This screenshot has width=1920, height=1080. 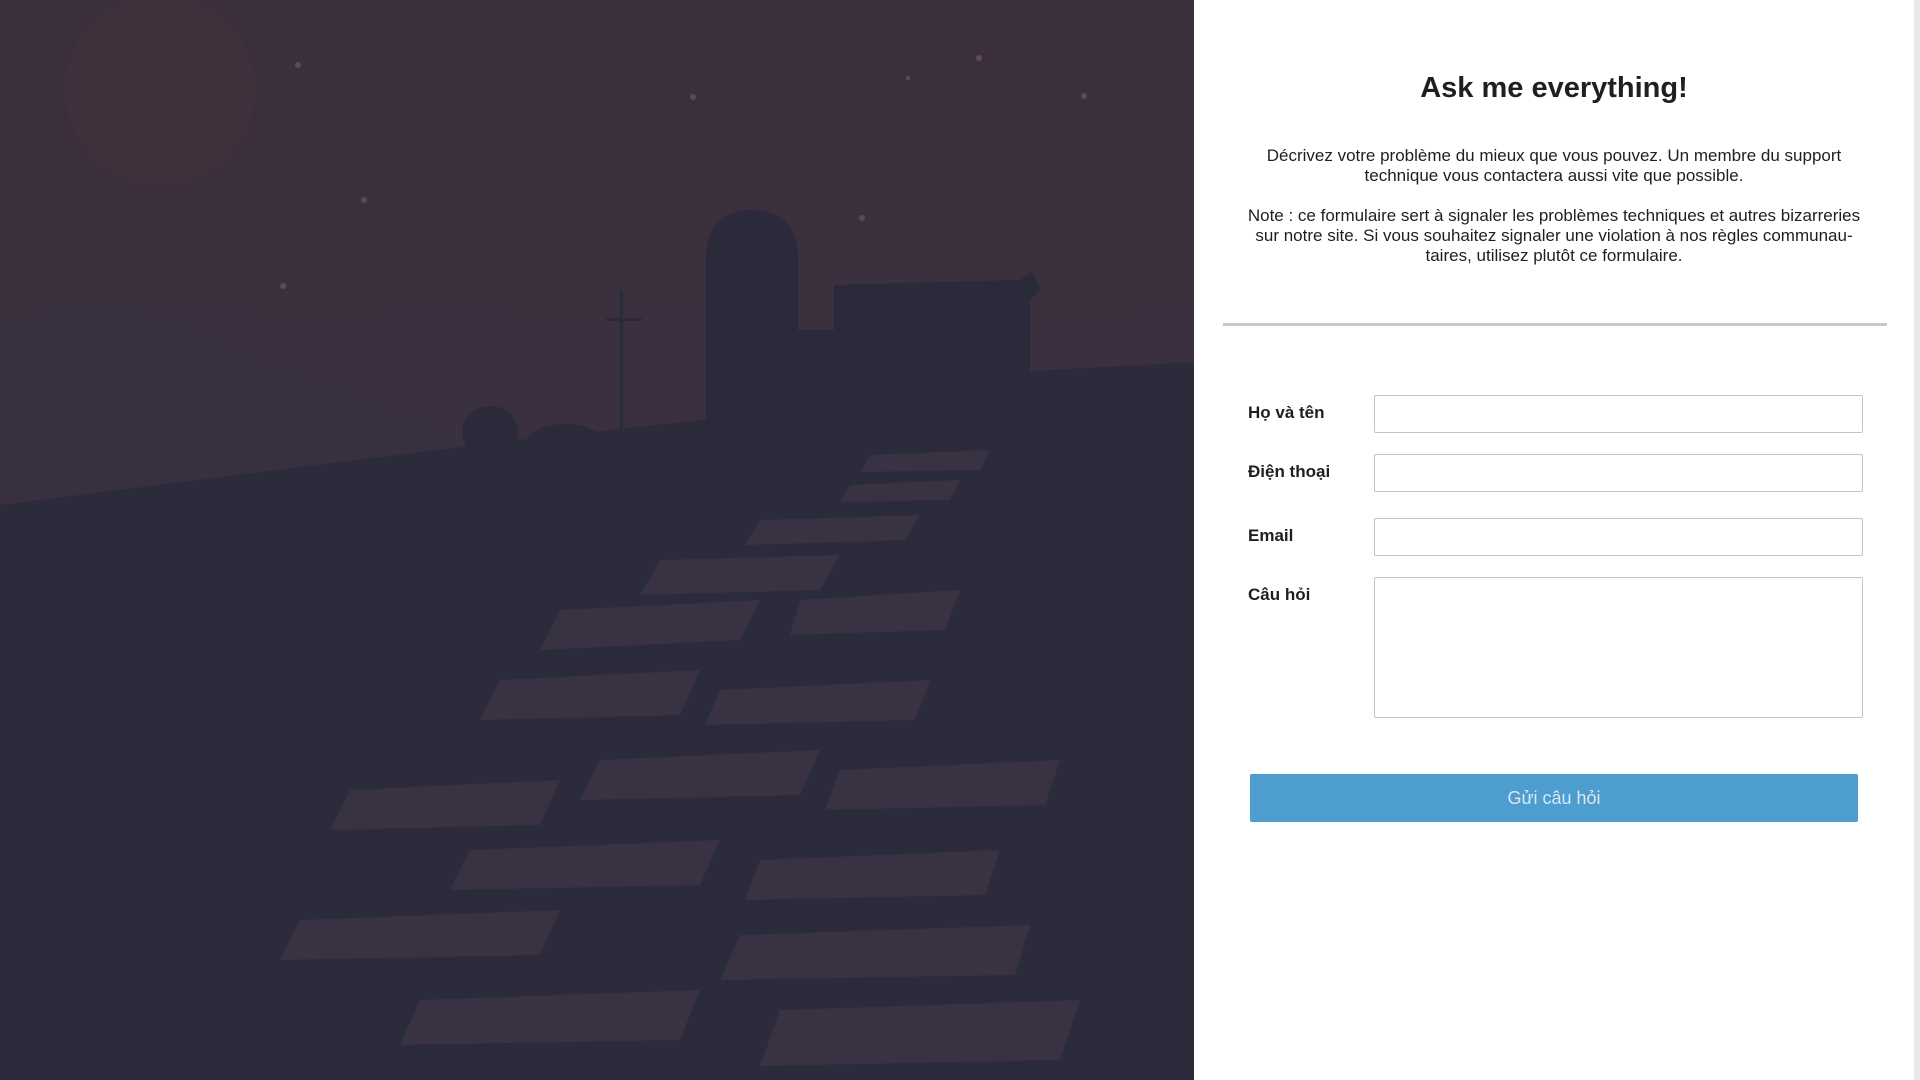 I want to click on email-field, so click(x=1618, y=537).